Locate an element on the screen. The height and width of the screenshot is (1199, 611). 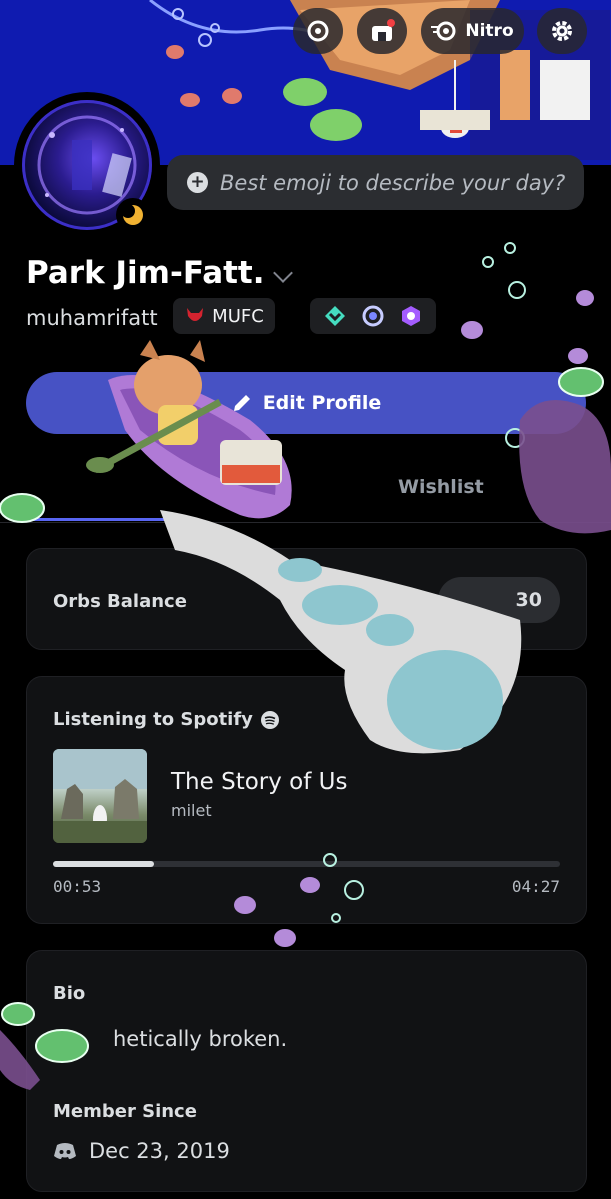
edit-profile-button: Edit Profile is located at coordinates (306, 403).